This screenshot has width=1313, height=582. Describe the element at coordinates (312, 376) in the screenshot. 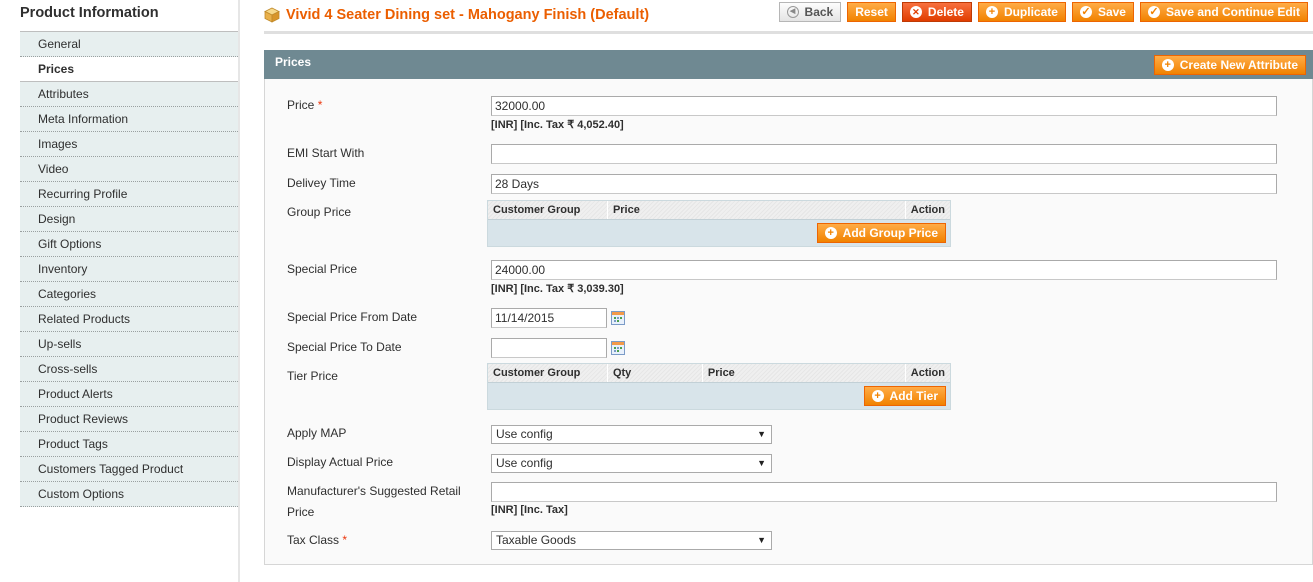

I see `tier-price-label: Tier Price` at that location.